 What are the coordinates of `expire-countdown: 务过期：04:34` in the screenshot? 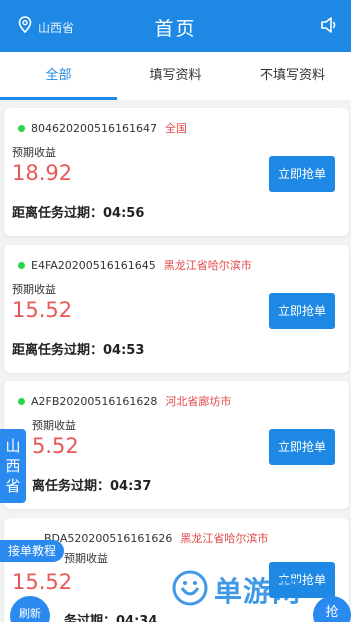 It's located at (111, 618).